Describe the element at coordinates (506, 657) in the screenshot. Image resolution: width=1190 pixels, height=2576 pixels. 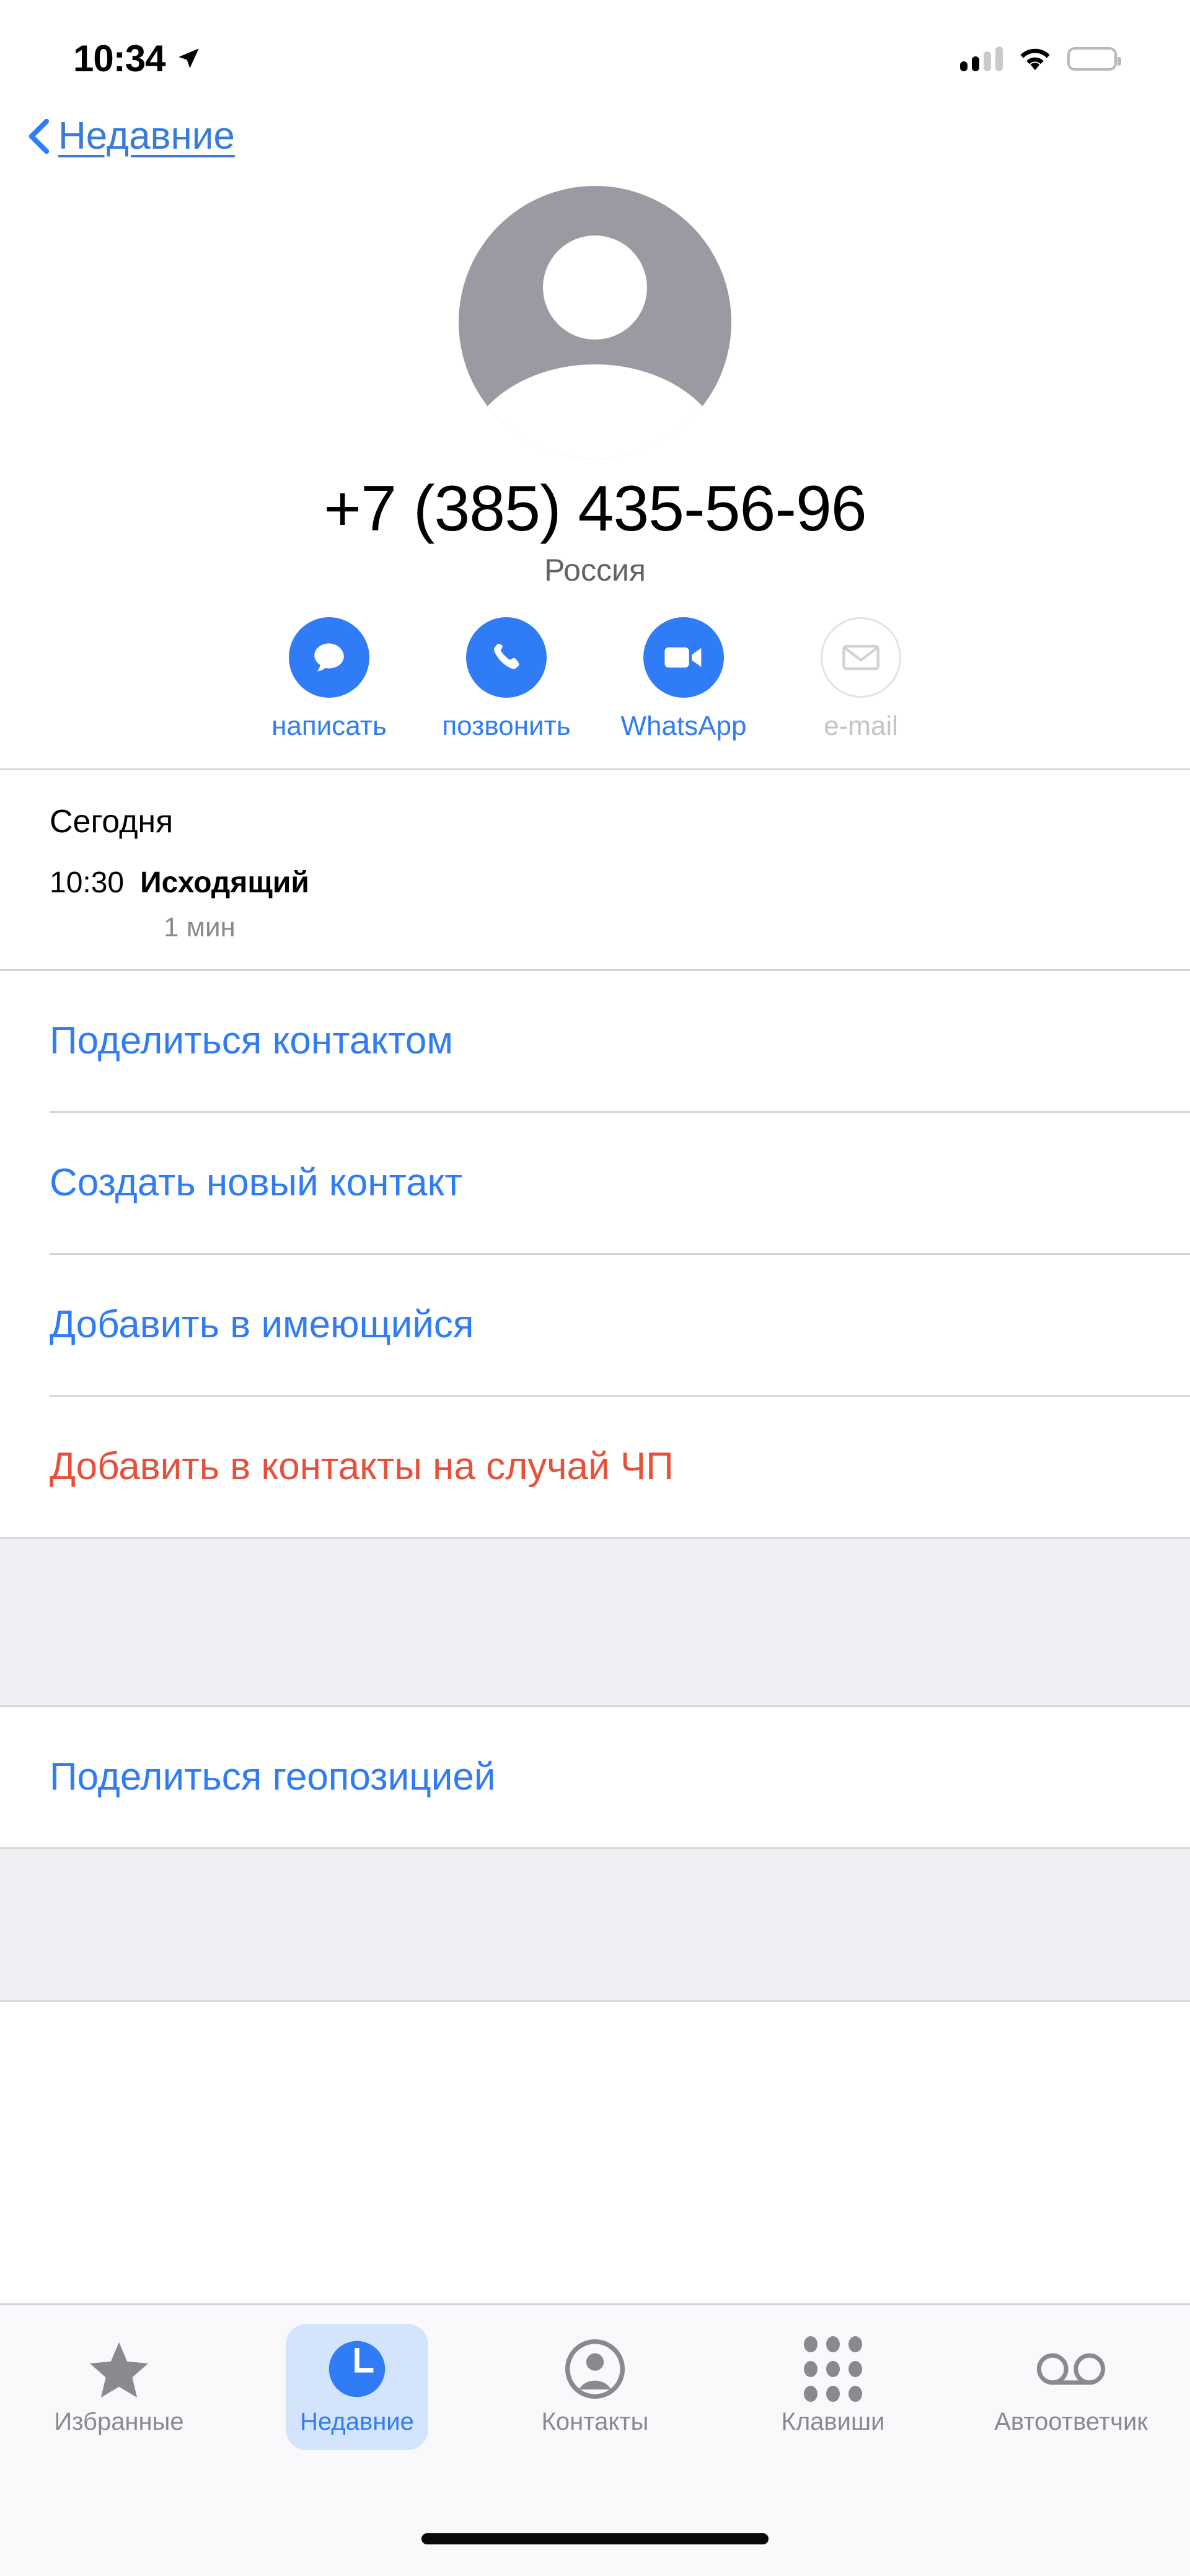
I see `phone-handset-icon` at that location.